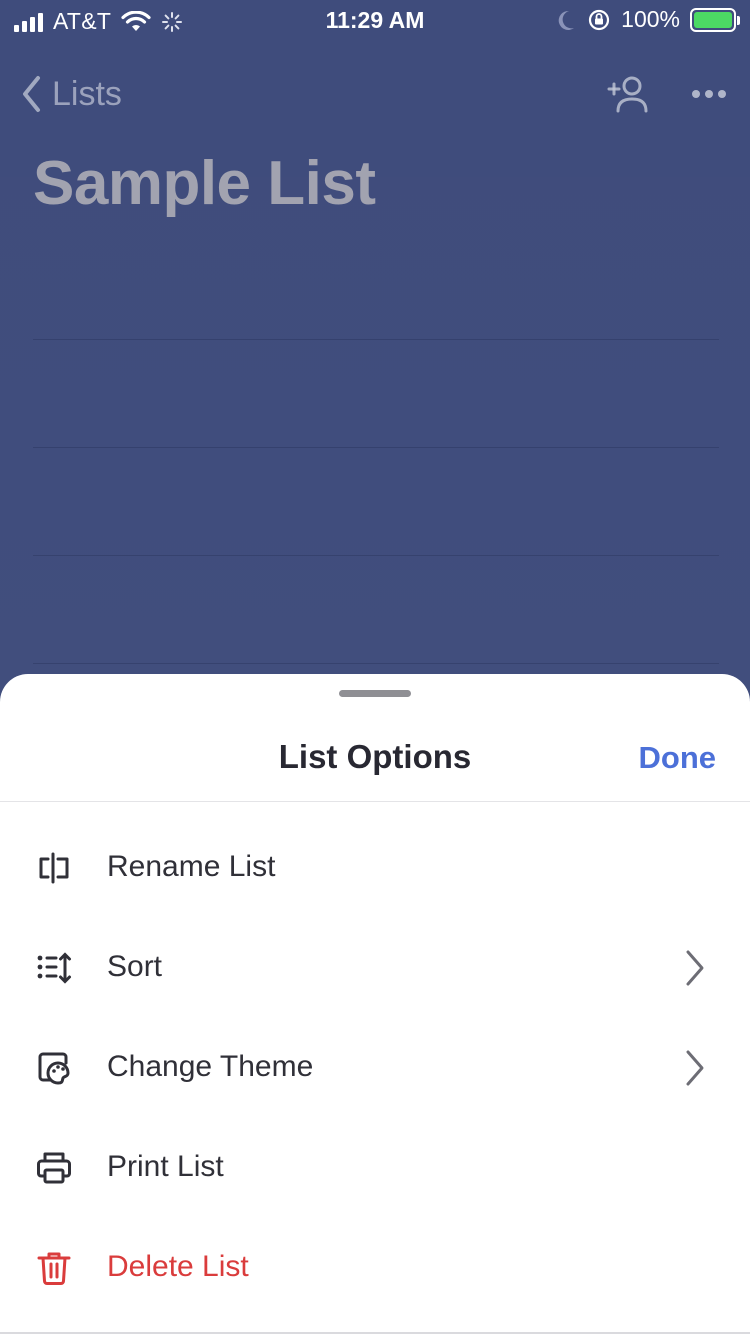 Image resolution: width=750 pixels, height=1334 pixels. Describe the element at coordinates (210, 1066) in the screenshot. I see `menu-item-label: Change Theme` at that location.